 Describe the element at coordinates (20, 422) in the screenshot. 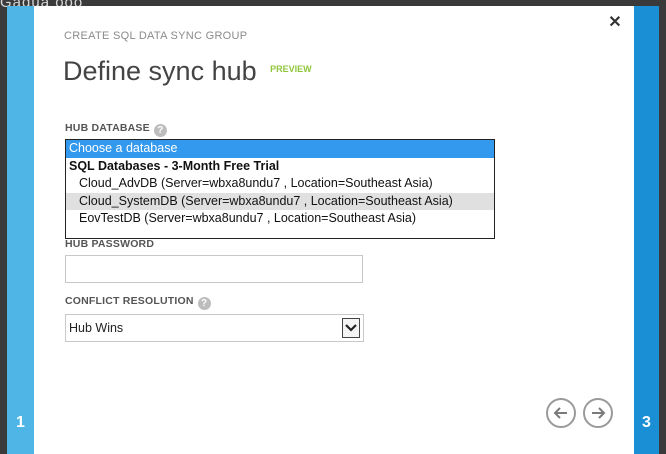

I see `step-number-left: 1` at that location.